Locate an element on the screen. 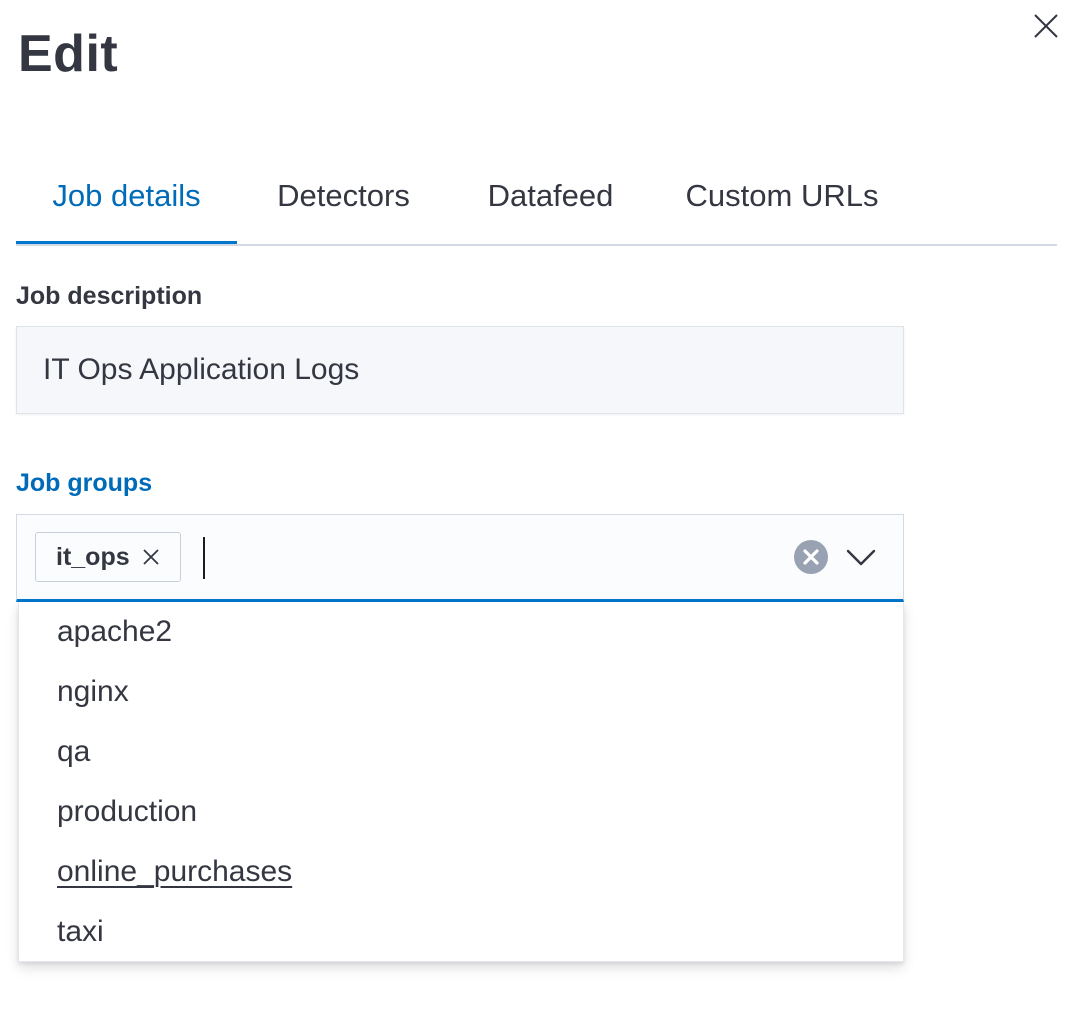  option-taxi: taxi is located at coordinates (461, 932).